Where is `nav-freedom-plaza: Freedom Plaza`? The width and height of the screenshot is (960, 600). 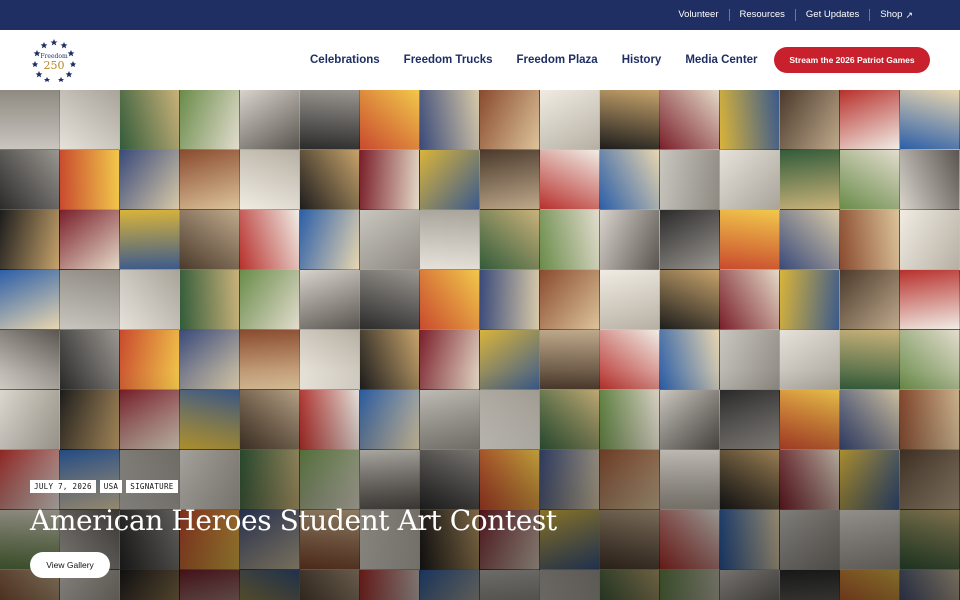
nav-freedom-plaza: Freedom Plaza is located at coordinates (557, 60).